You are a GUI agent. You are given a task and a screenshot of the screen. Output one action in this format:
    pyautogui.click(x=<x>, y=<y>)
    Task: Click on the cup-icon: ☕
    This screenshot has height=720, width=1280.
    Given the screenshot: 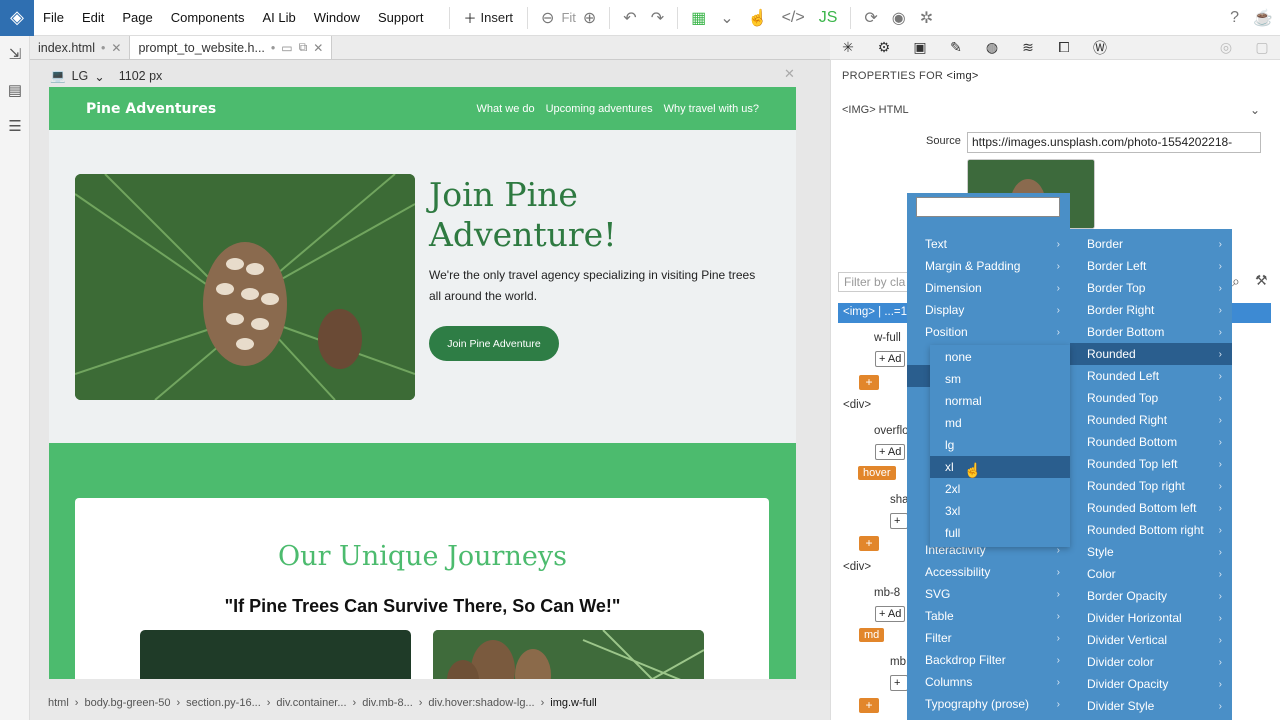 What is the action you would take?
    pyautogui.click(x=1263, y=18)
    